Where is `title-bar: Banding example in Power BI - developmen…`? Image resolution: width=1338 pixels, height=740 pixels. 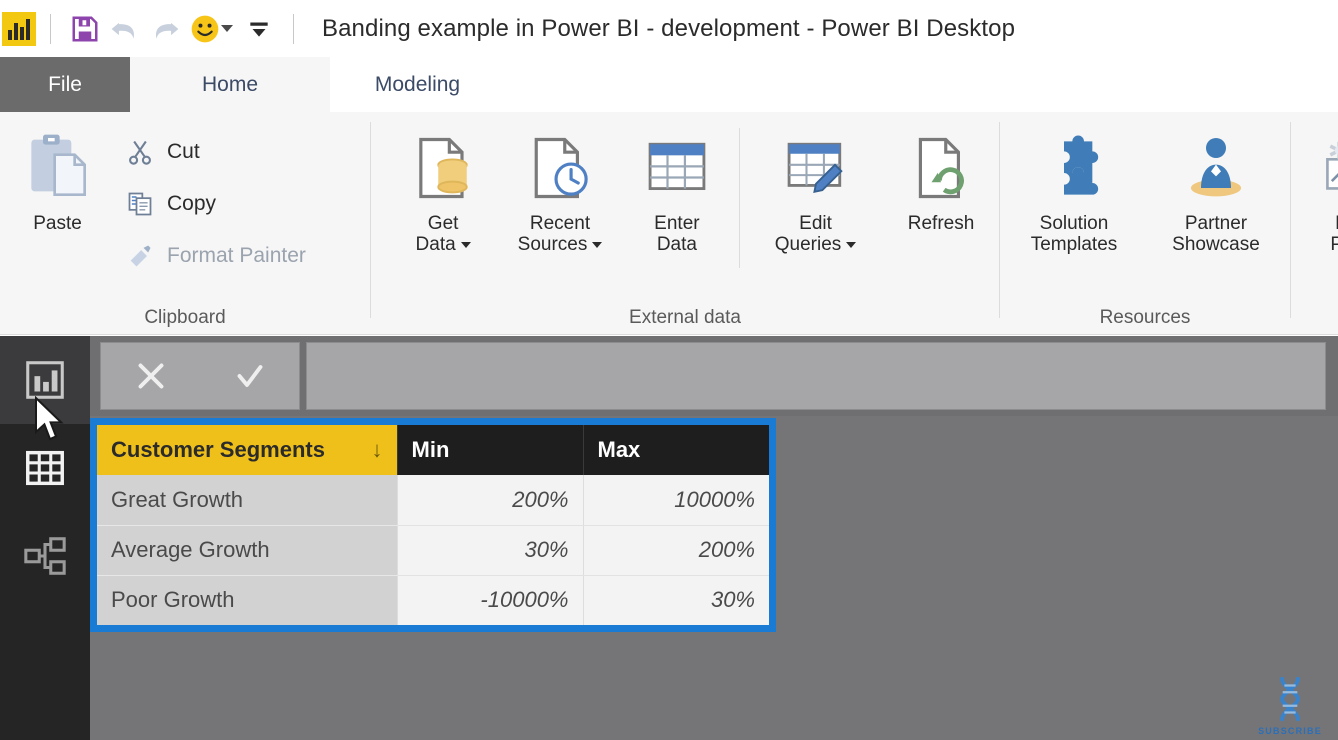 title-bar: Banding example in Power BI - developmen… is located at coordinates (669, 28).